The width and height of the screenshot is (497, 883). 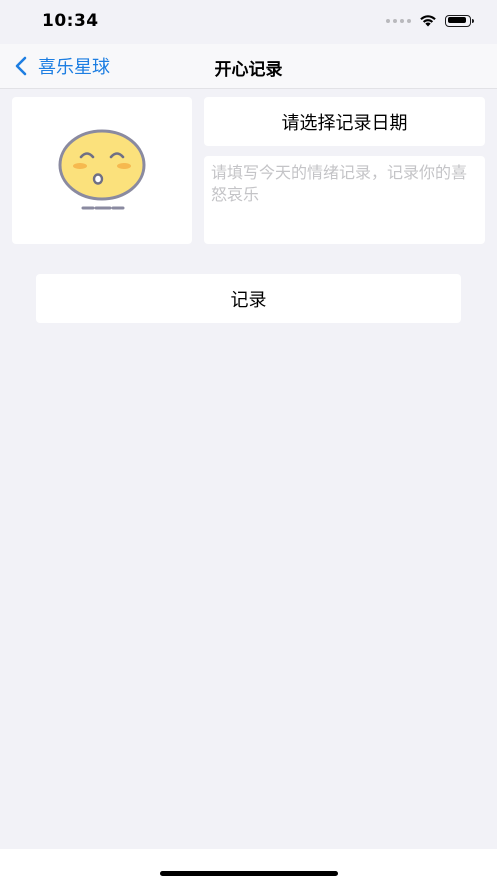 What do you see at coordinates (344, 121) in the screenshot?
I see `select-date-button: 请选择记录日期` at bounding box center [344, 121].